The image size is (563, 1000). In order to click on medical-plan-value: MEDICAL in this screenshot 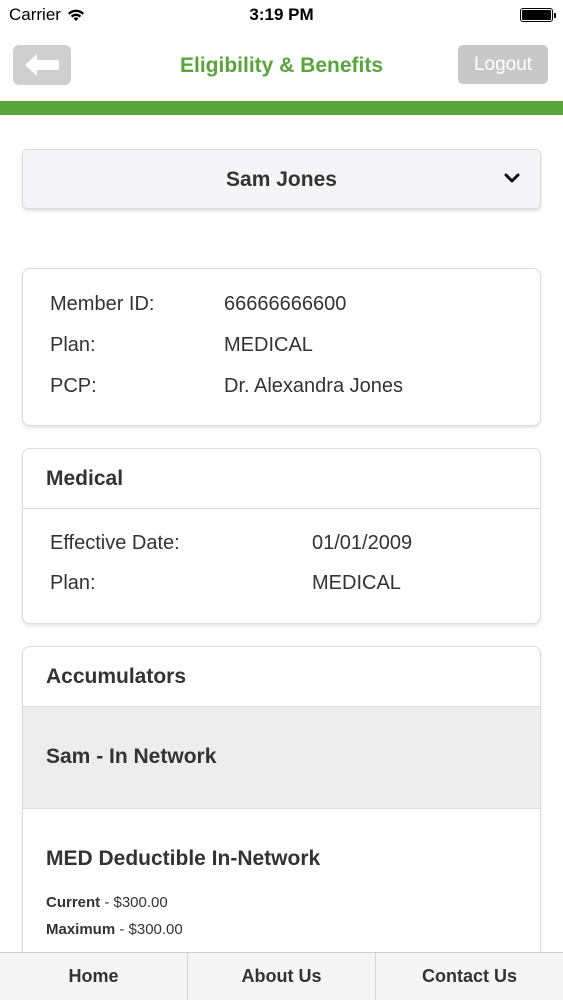, I will do `click(356, 583)`.